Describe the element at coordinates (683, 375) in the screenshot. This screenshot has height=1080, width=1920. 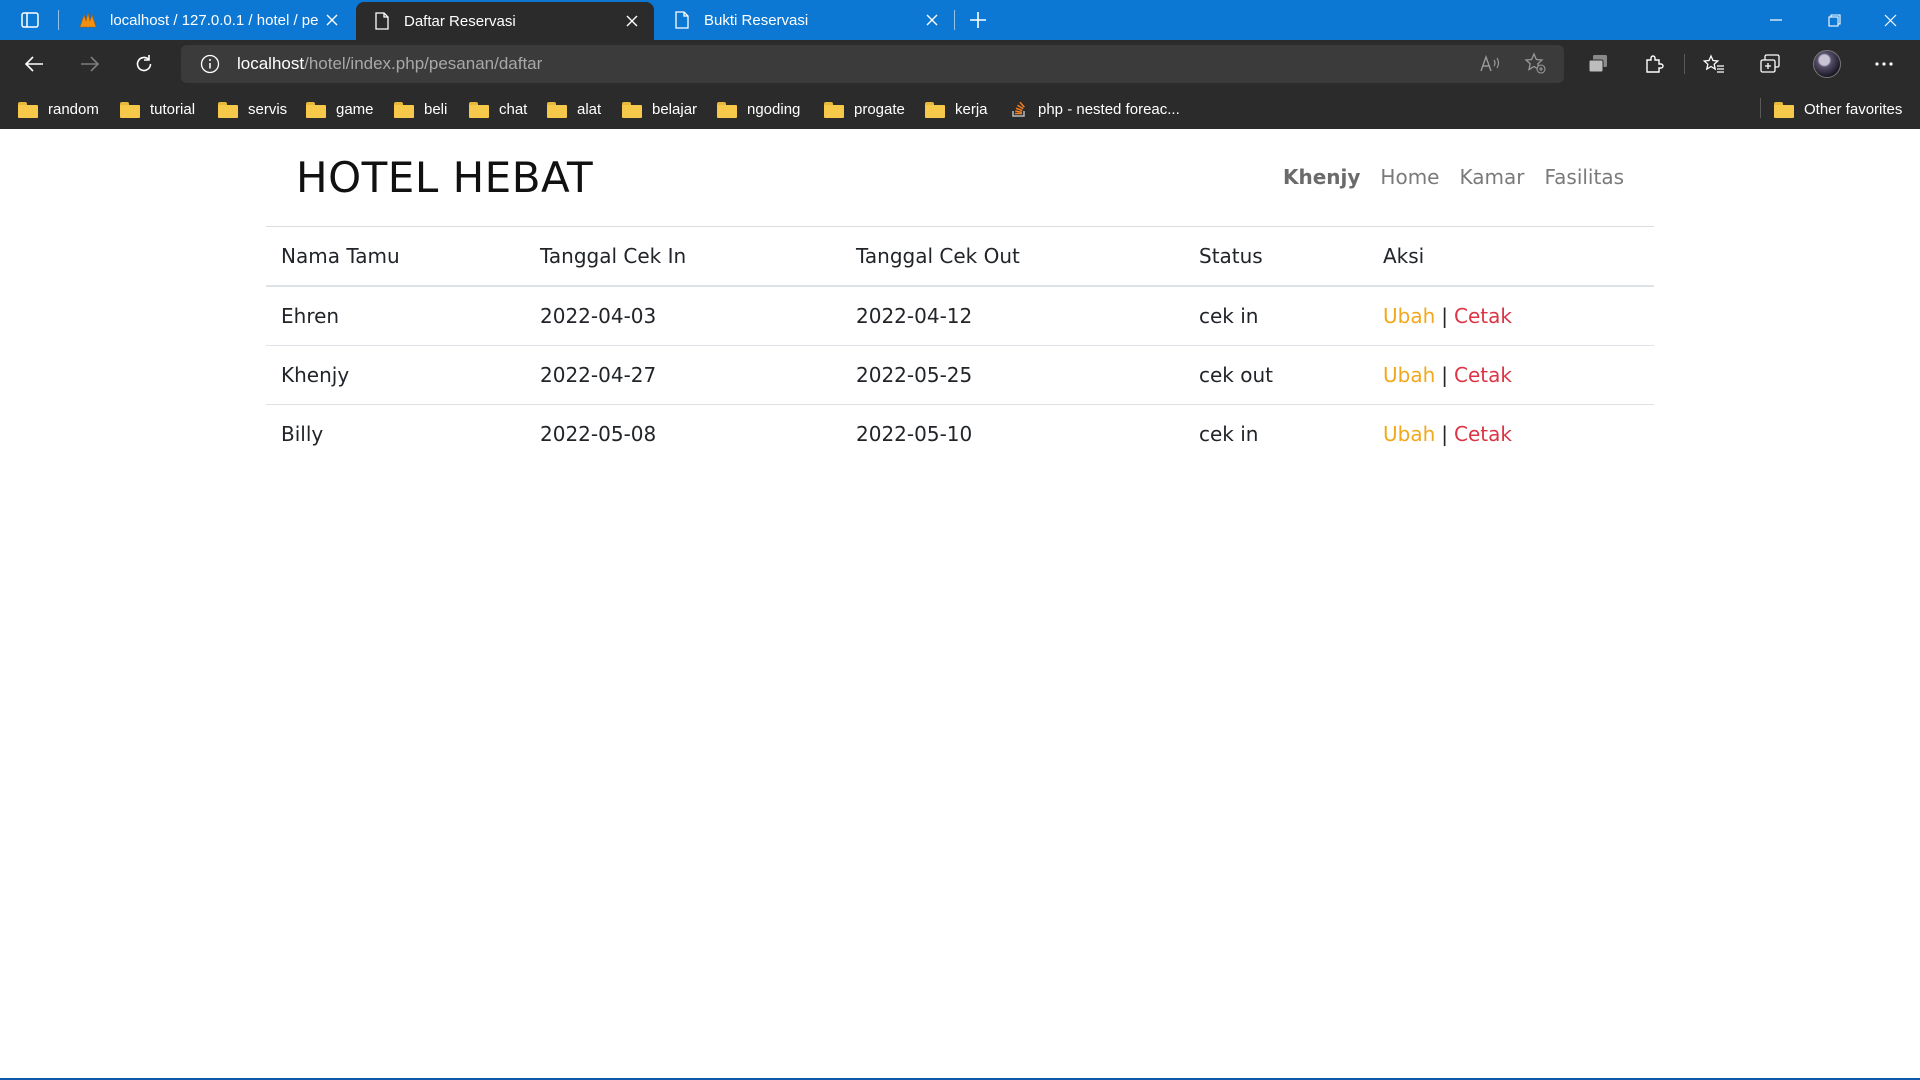
I see `cell-cek-in: 2022-04-27` at that location.